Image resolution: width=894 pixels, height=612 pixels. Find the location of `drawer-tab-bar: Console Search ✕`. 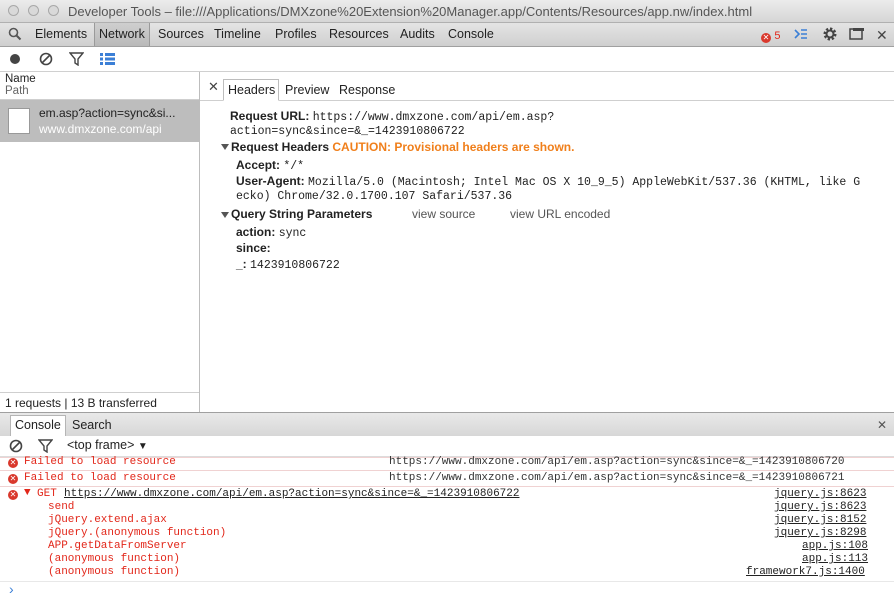

drawer-tab-bar: Console Search ✕ is located at coordinates (447, 424).